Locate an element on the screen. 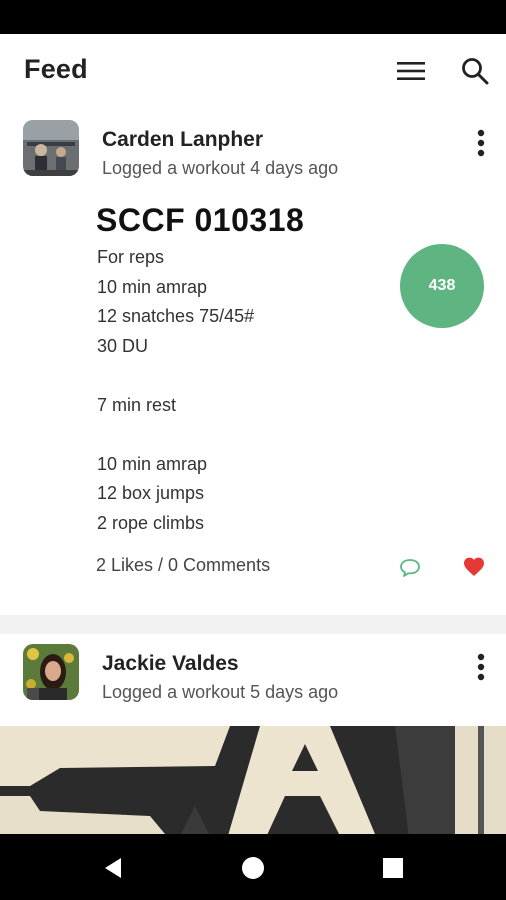  recents-icon is located at coordinates (393, 868).